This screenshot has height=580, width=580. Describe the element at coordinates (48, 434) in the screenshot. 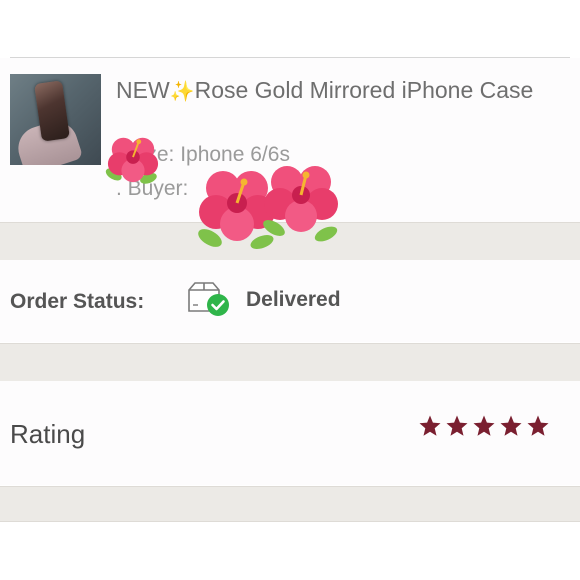

I see `rating-label: Rating` at that location.